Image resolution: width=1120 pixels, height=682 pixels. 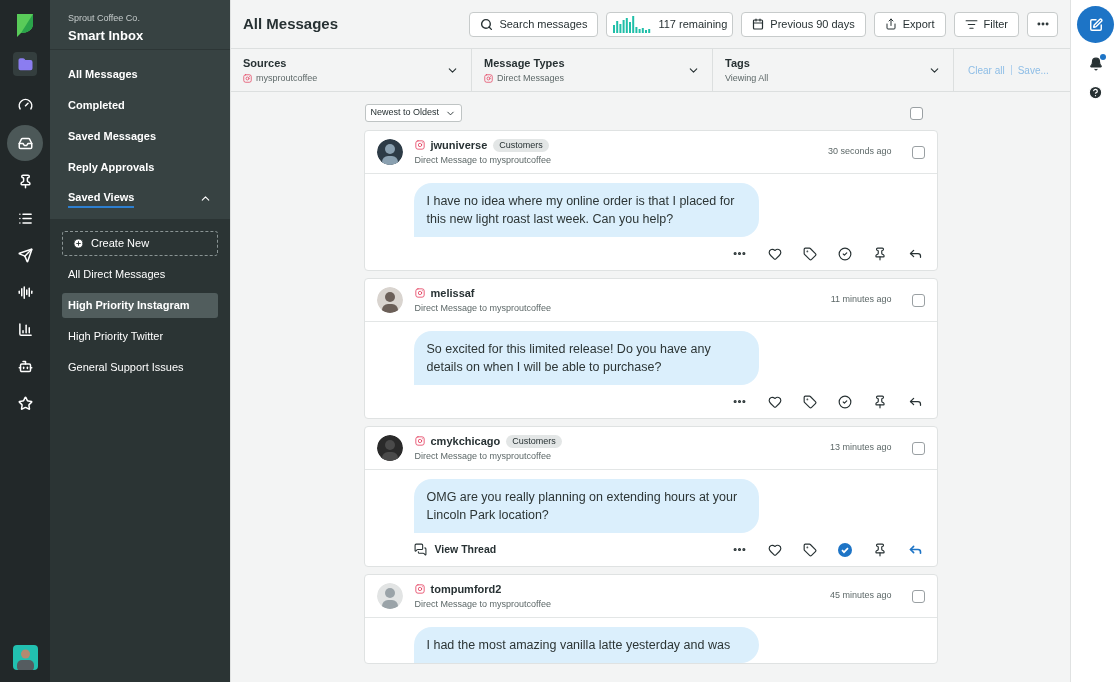 I want to click on filter-value: Viewing All, so click(x=747, y=78).